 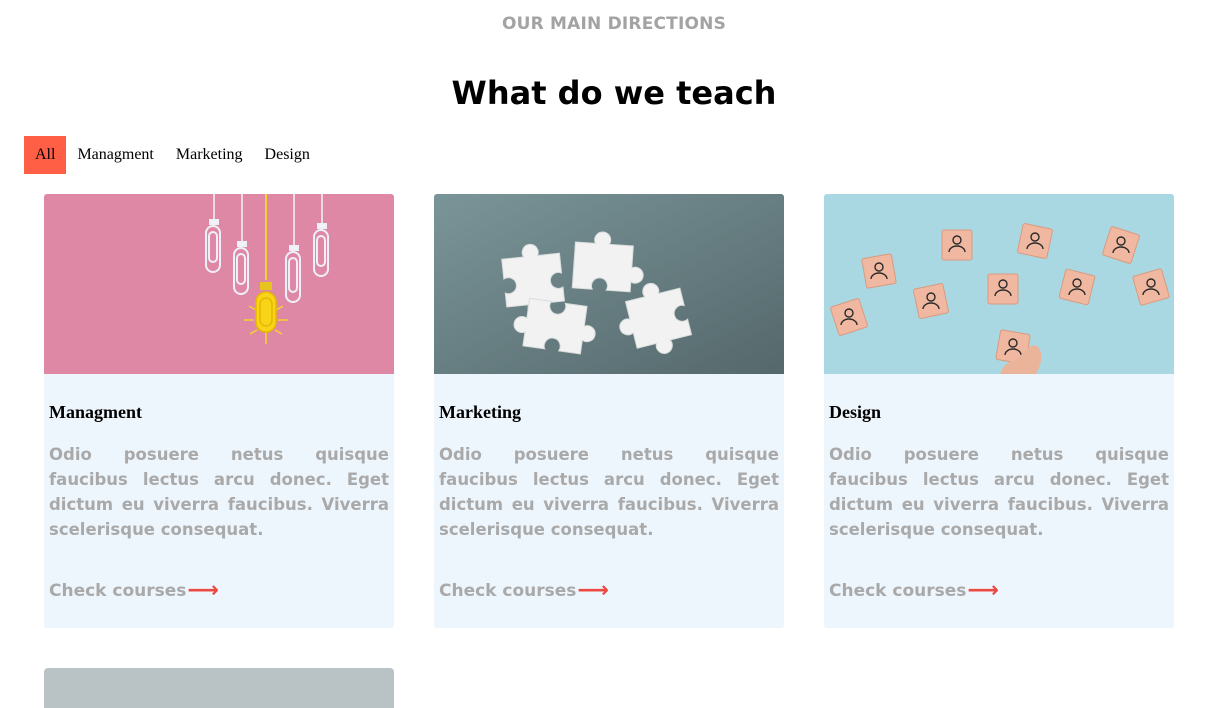 I want to click on card-title: Marketing, so click(x=480, y=412).